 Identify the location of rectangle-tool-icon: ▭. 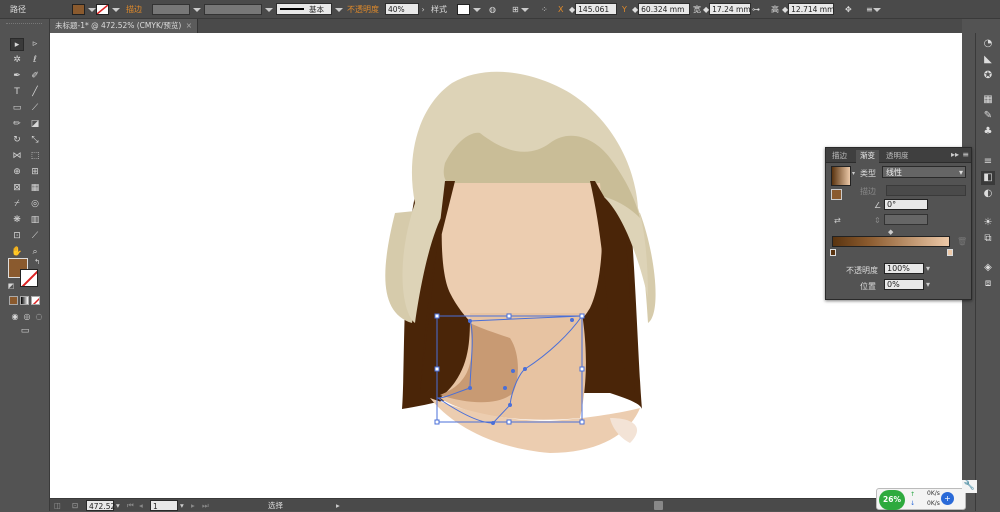
(17, 108).